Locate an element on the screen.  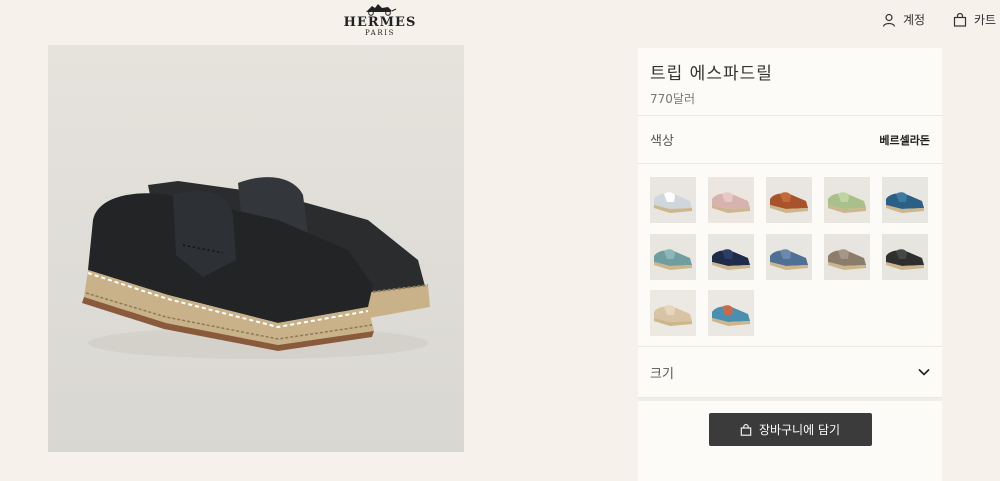
brand-logo: HERMES PARIS is located at coordinates (380, 19).